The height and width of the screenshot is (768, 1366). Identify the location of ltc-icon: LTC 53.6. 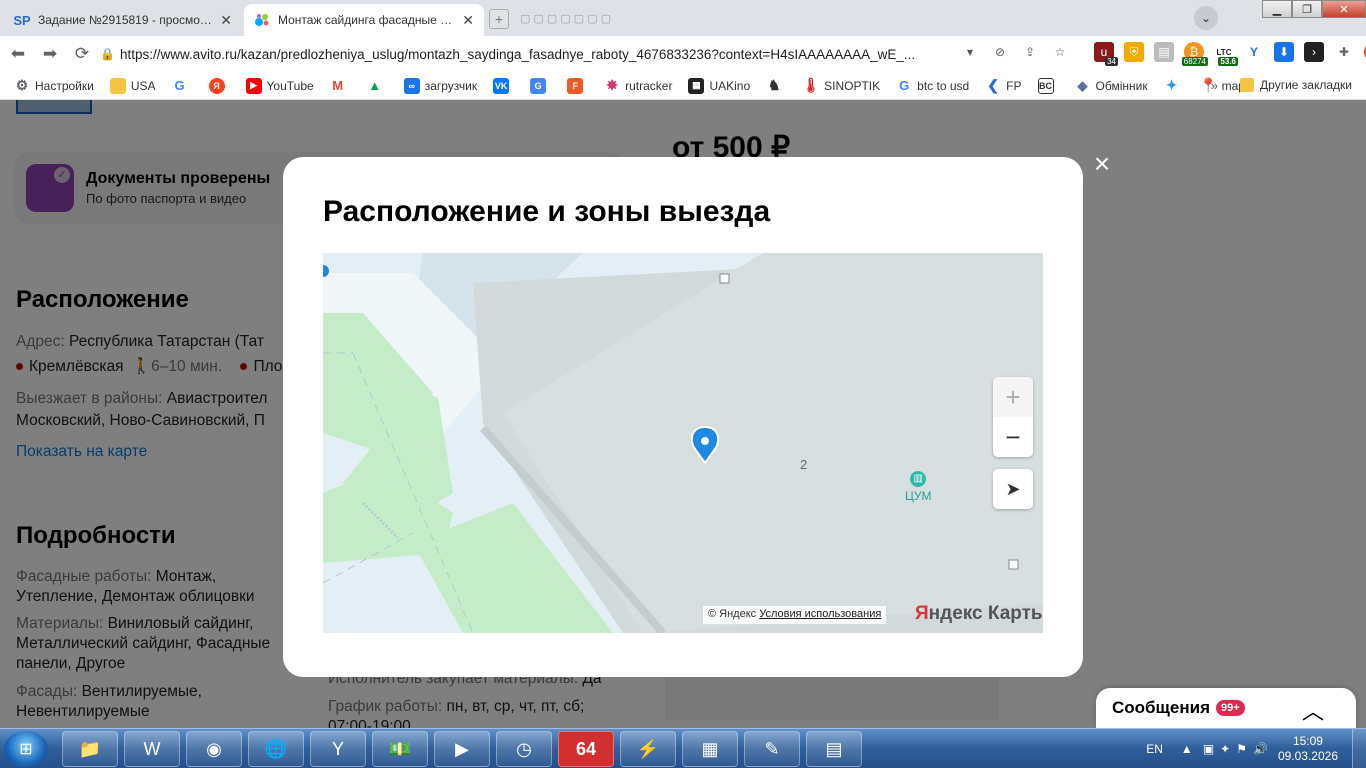
(1226, 54).